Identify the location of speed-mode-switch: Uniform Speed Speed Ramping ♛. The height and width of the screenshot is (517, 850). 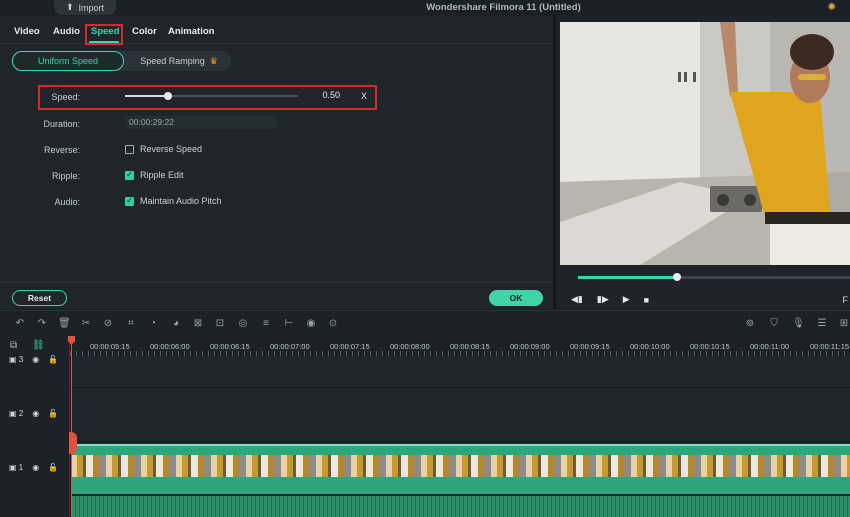
(121, 61).